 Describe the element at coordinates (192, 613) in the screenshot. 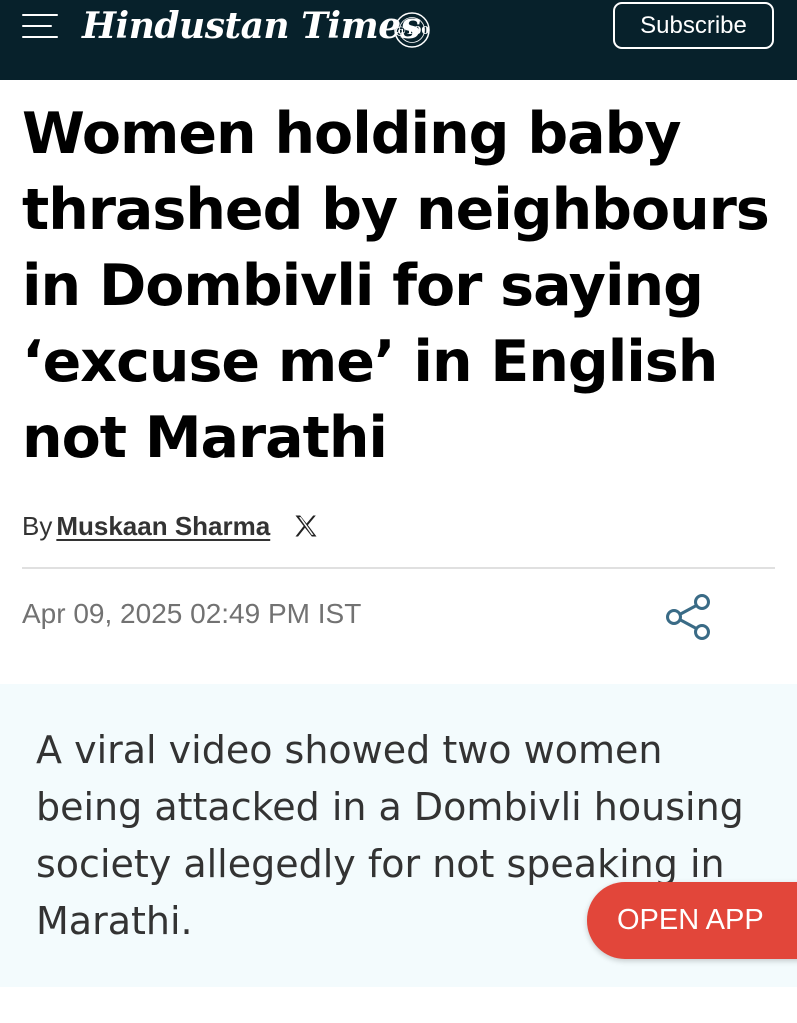

I see `publish-date: Apr 09, 2025 02:49 PM IST` at that location.